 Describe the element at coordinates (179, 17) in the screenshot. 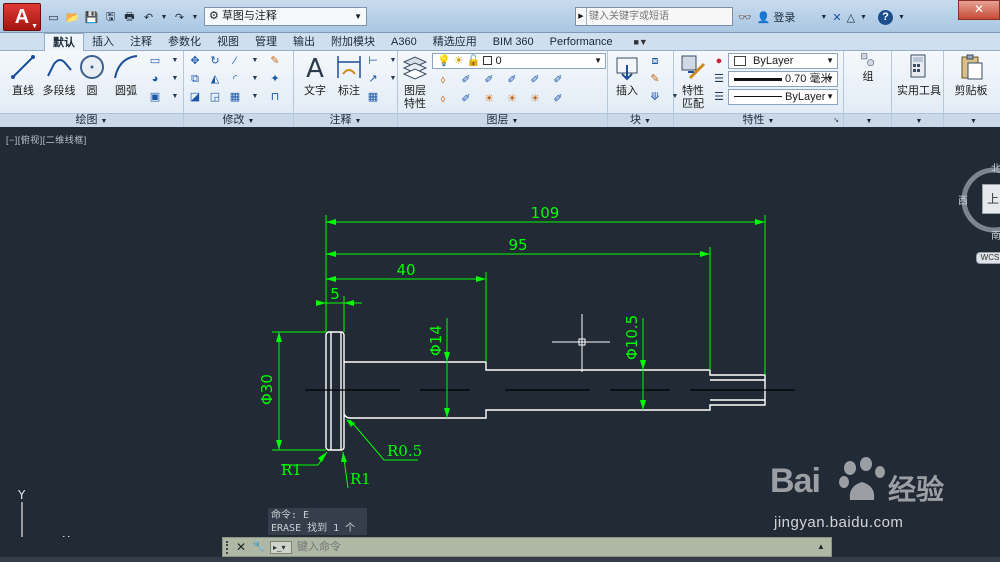

I see `redo-icon: ↷` at that location.